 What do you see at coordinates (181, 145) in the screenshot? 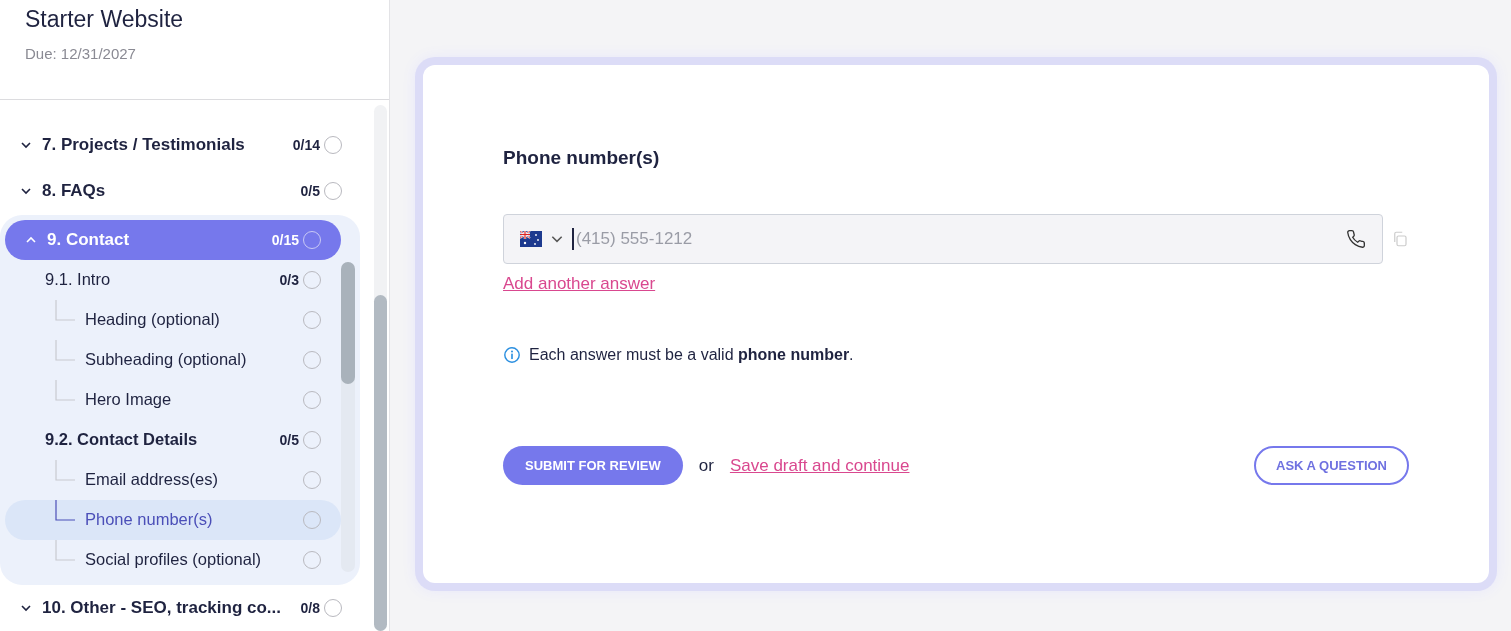
I see `section-item: 7. Projects / Testimonials 0/14` at bounding box center [181, 145].